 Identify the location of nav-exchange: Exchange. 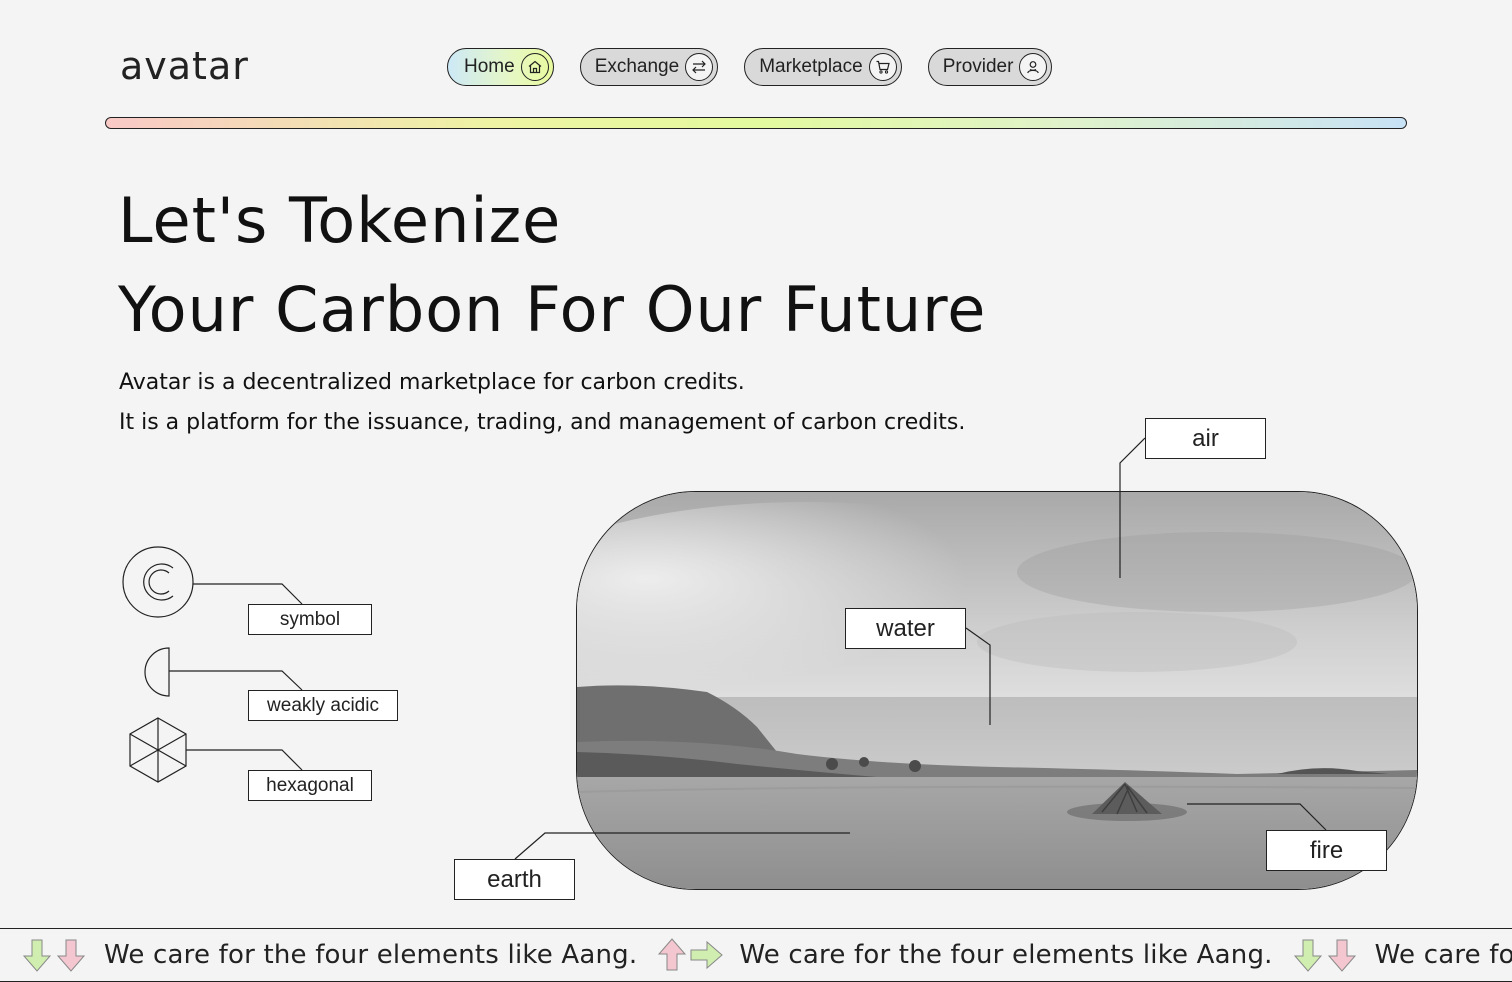
(649, 67).